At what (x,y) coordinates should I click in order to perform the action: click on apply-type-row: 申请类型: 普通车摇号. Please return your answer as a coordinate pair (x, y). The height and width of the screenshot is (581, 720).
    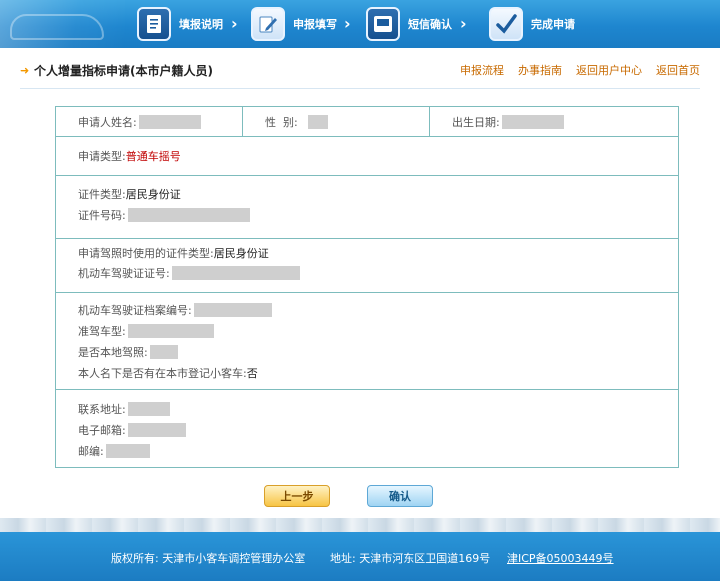
    Looking at the image, I should click on (367, 156).